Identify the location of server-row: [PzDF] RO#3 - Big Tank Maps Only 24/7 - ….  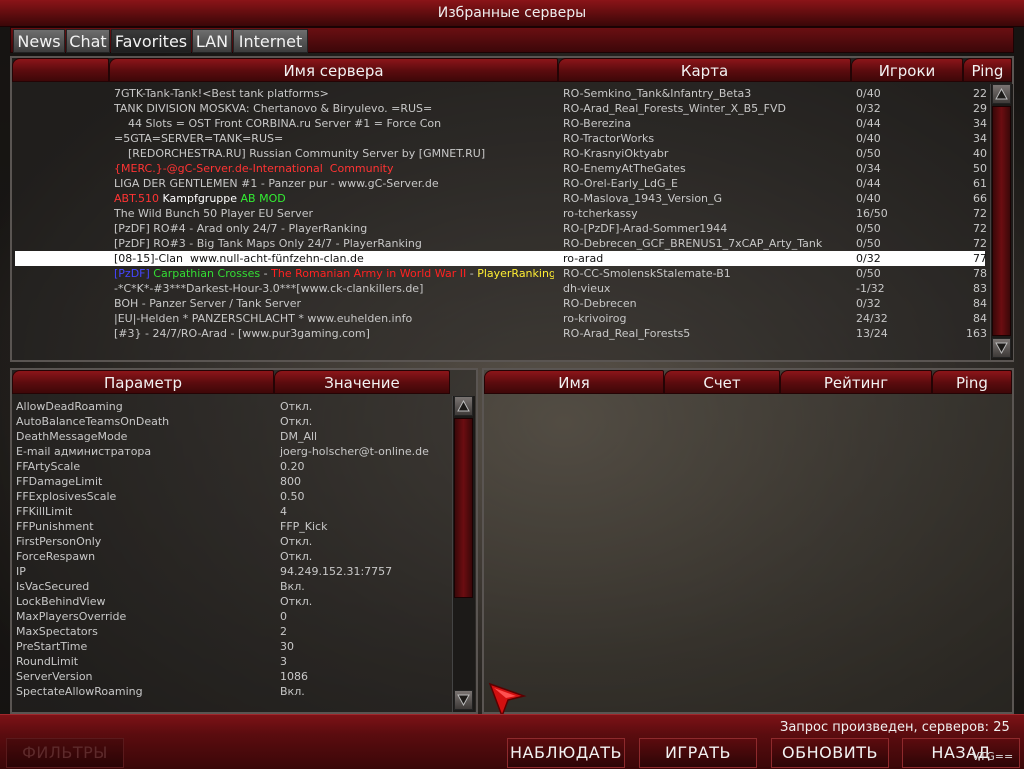
(501, 243).